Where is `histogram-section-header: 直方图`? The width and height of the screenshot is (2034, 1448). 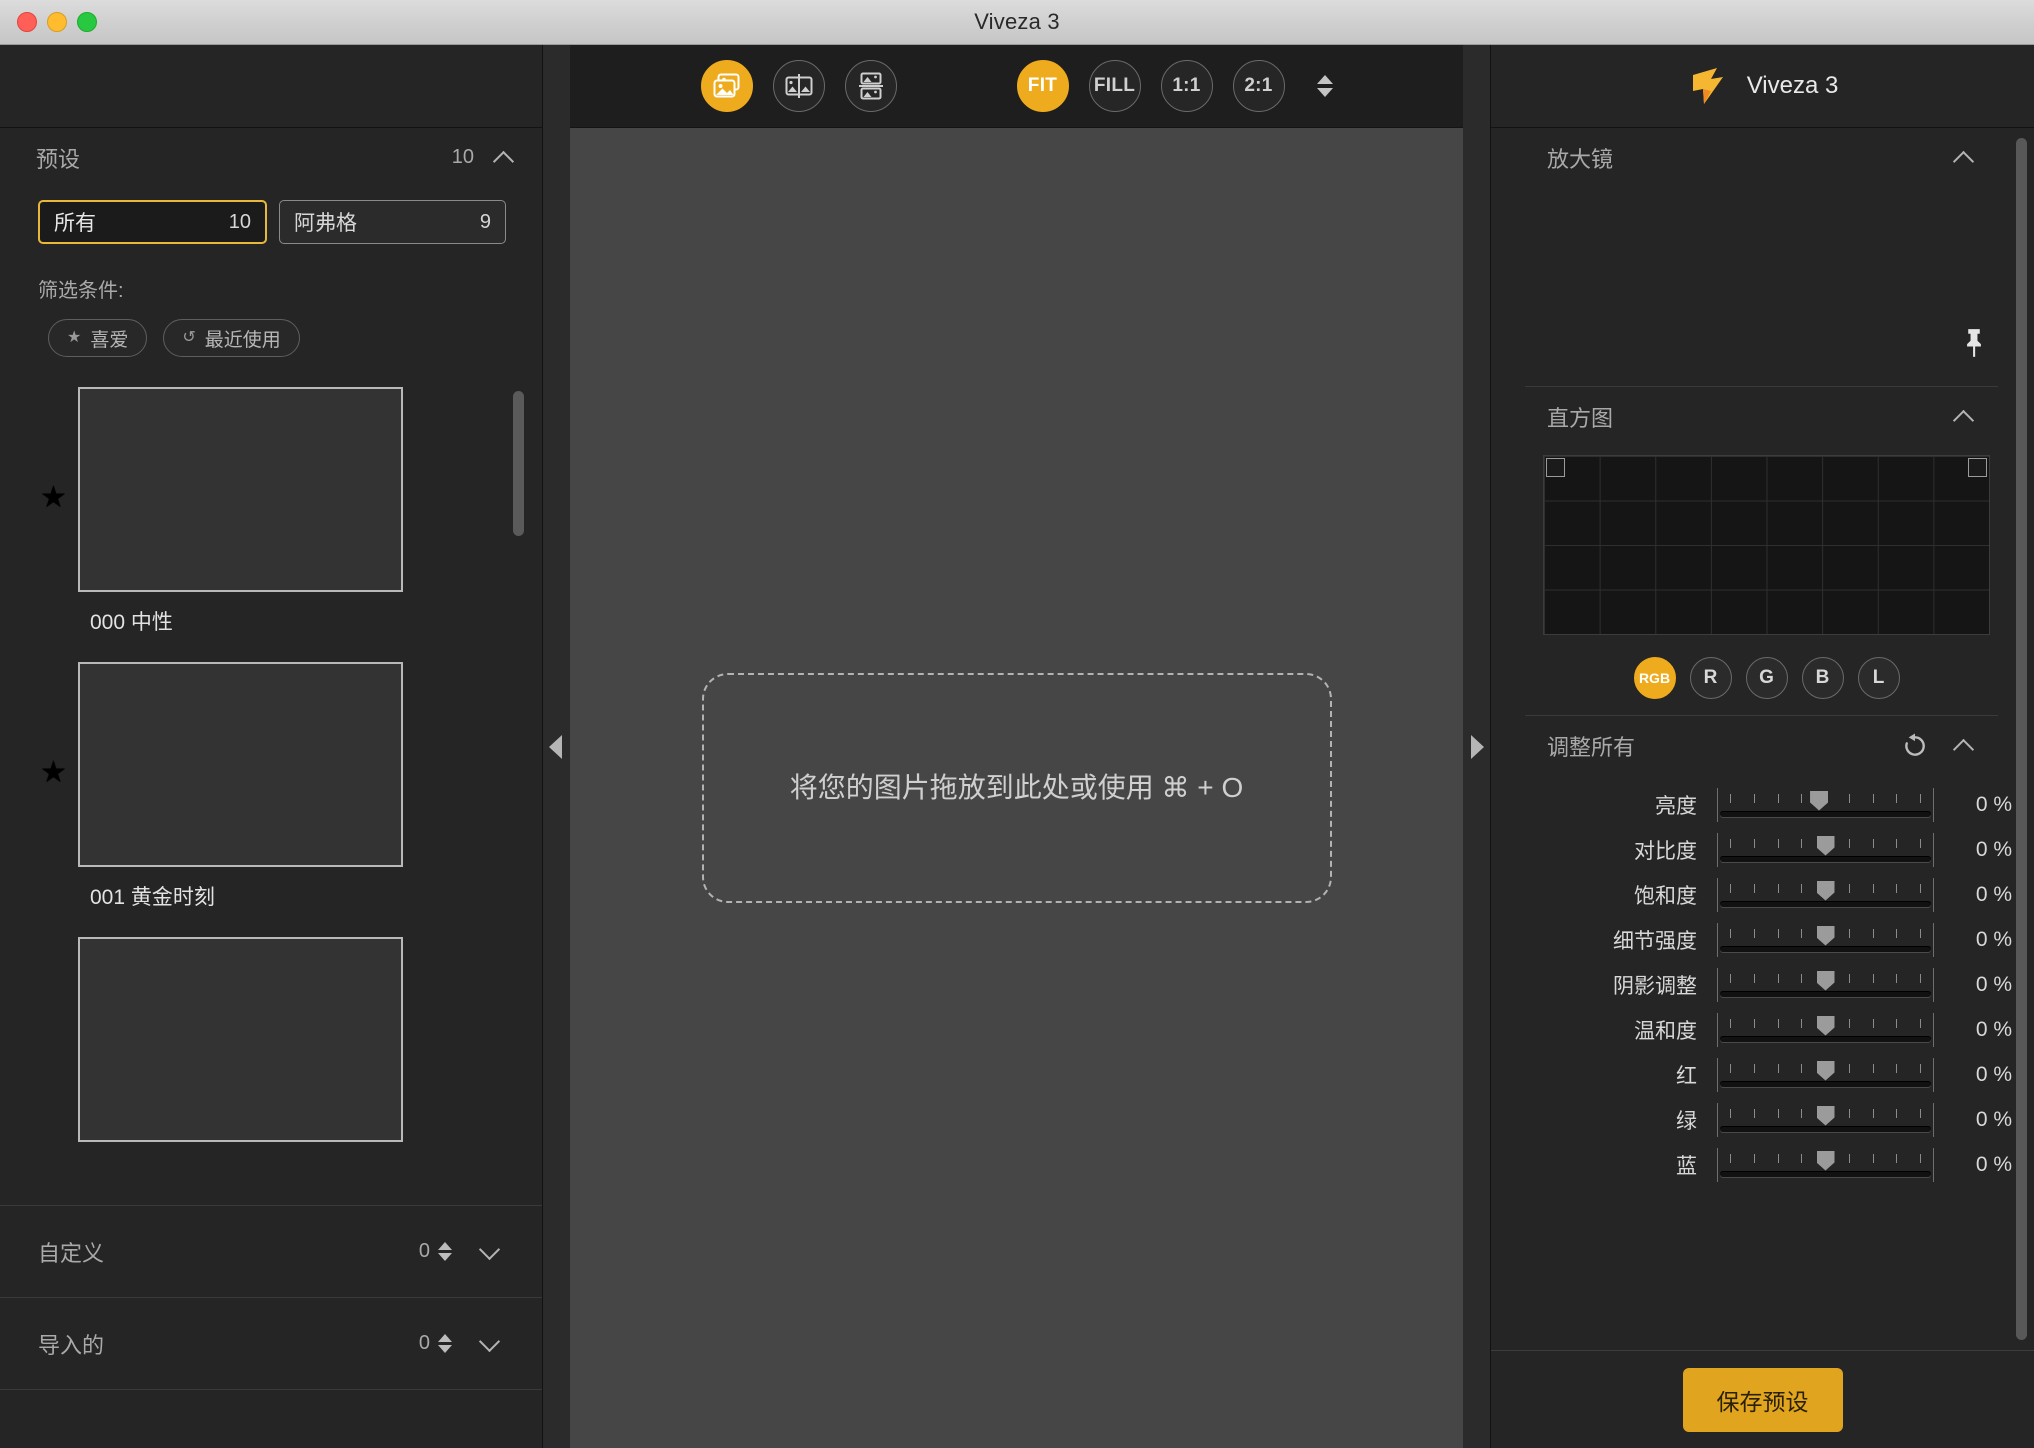 histogram-section-header: 直方图 is located at coordinates (1762, 417).